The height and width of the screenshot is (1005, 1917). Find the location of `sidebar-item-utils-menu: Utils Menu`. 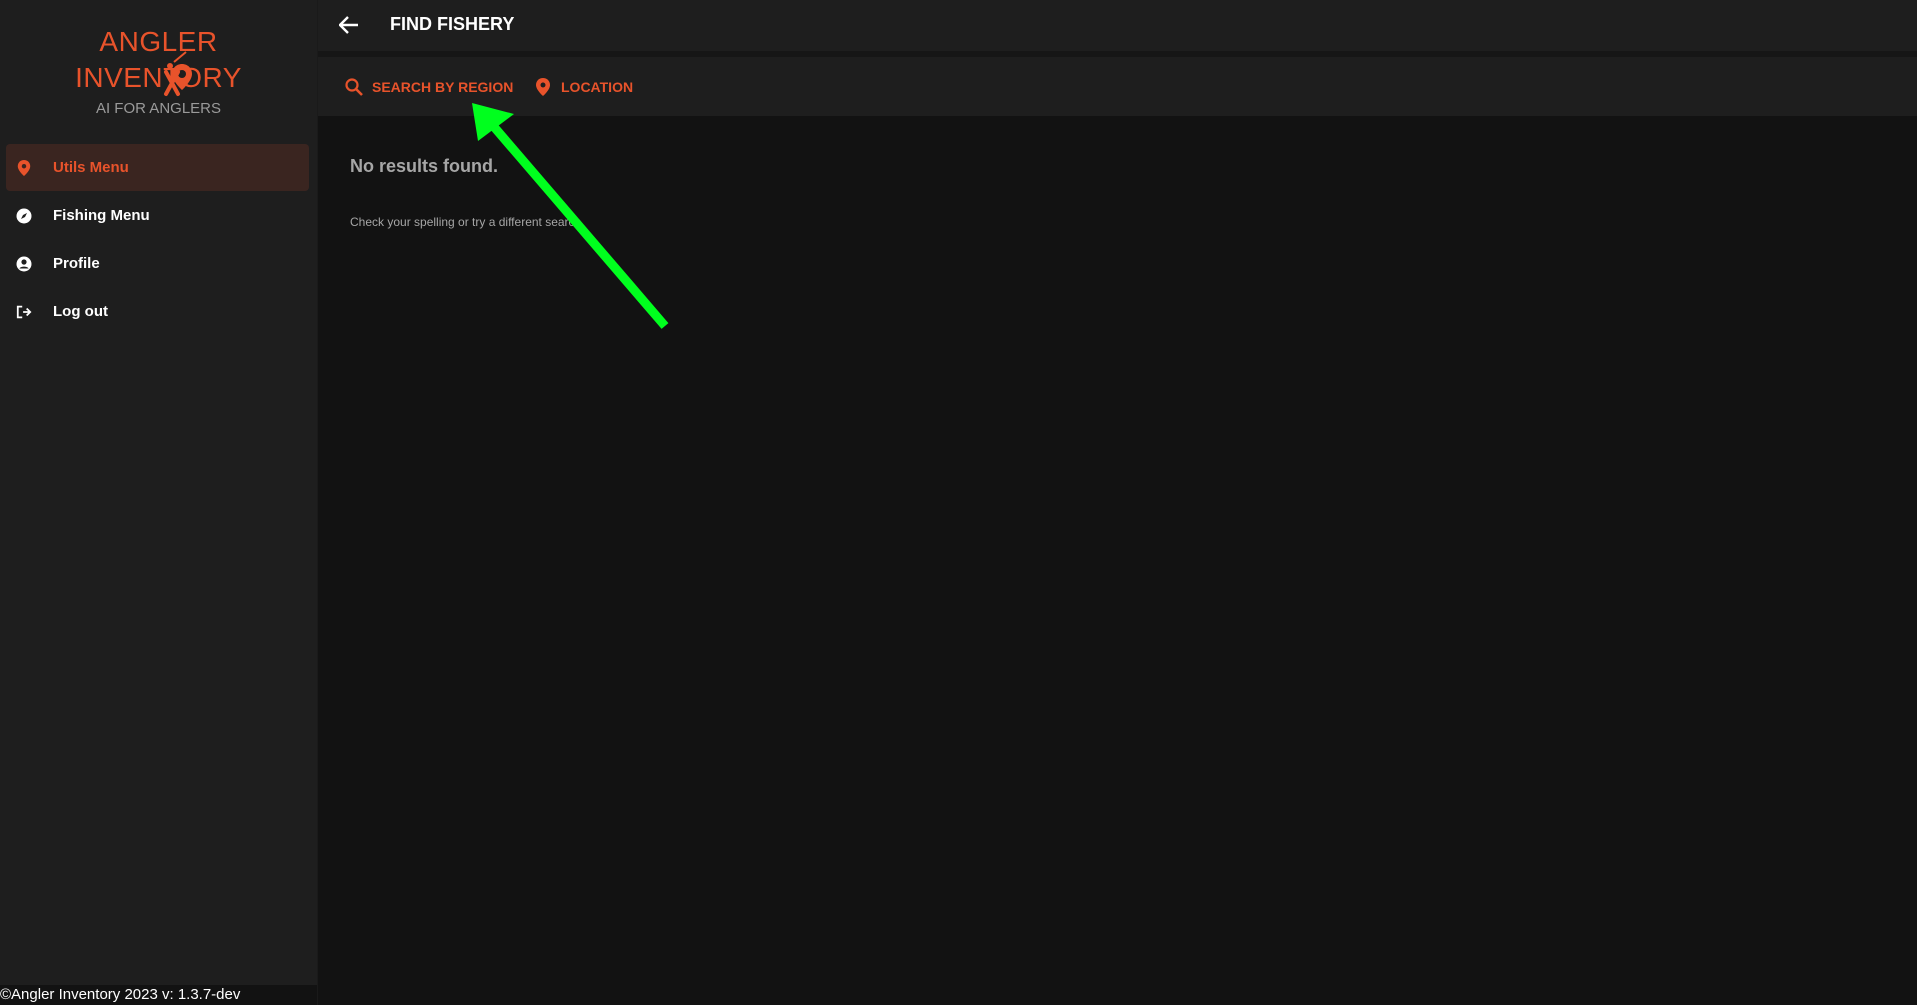

sidebar-item-utils-menu: Utils Menu is located at coordinates (157, 167).